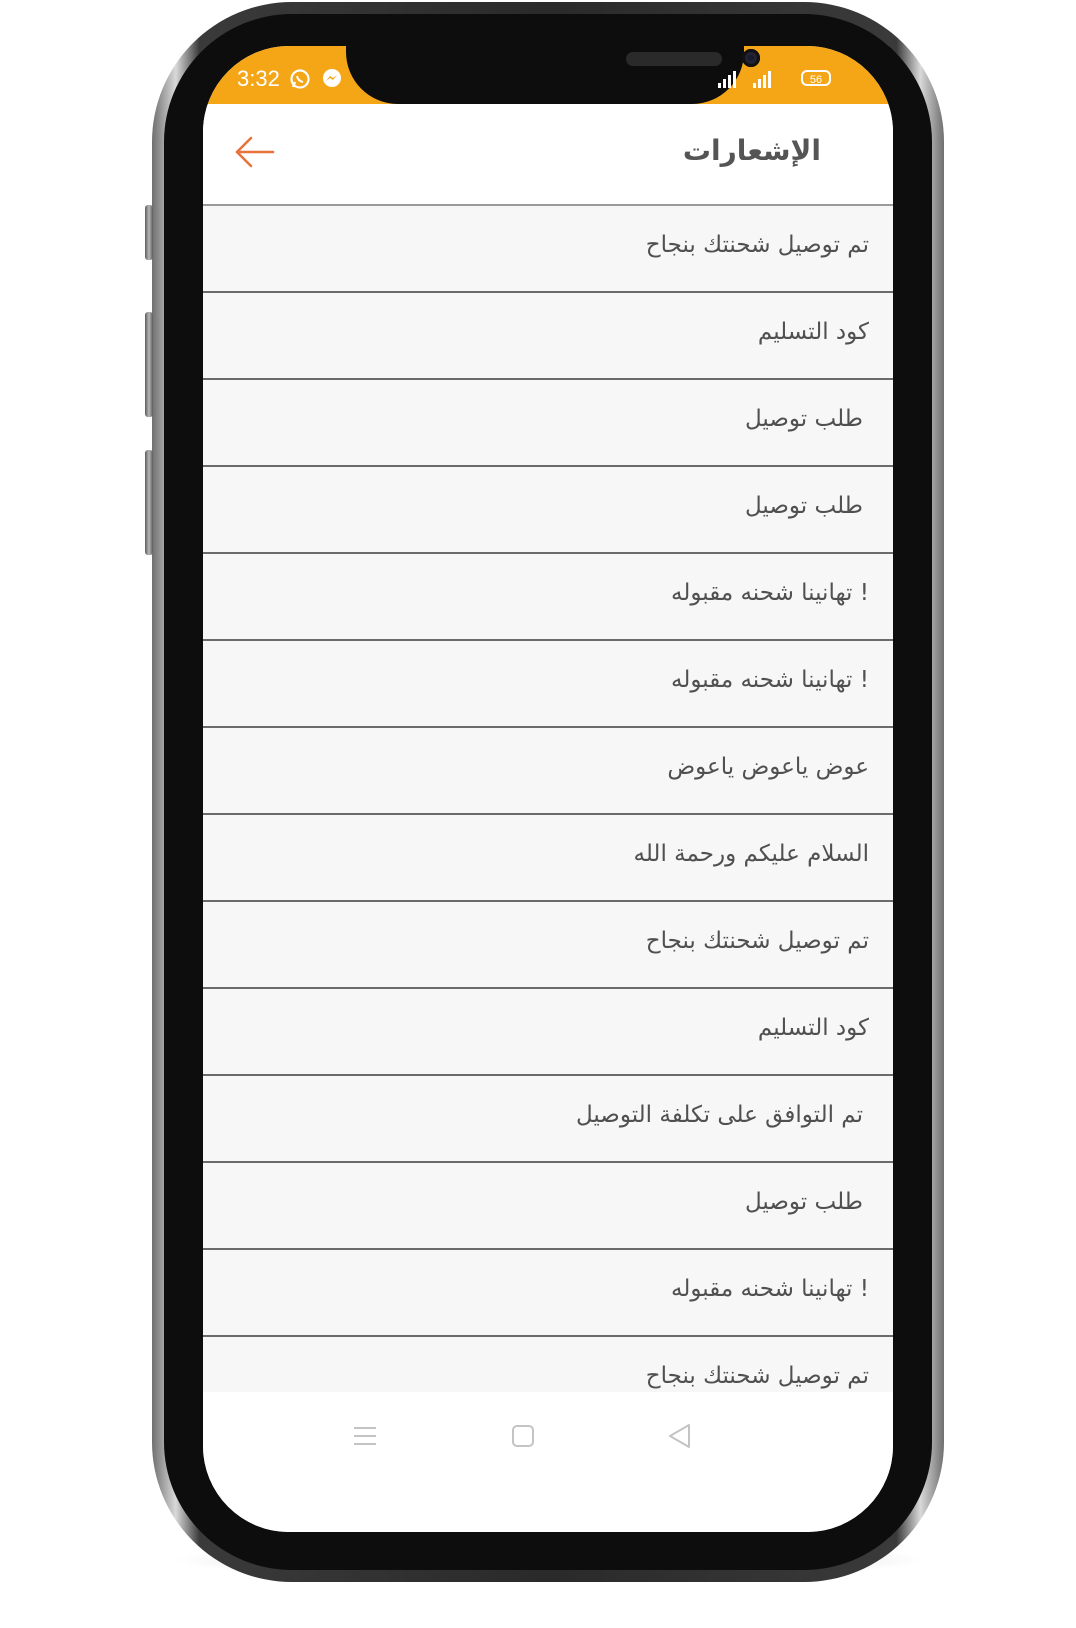 The width and height of the screenshot is (1076, 1628). I want to click on back-triangle-icon, so click(679, 1436).